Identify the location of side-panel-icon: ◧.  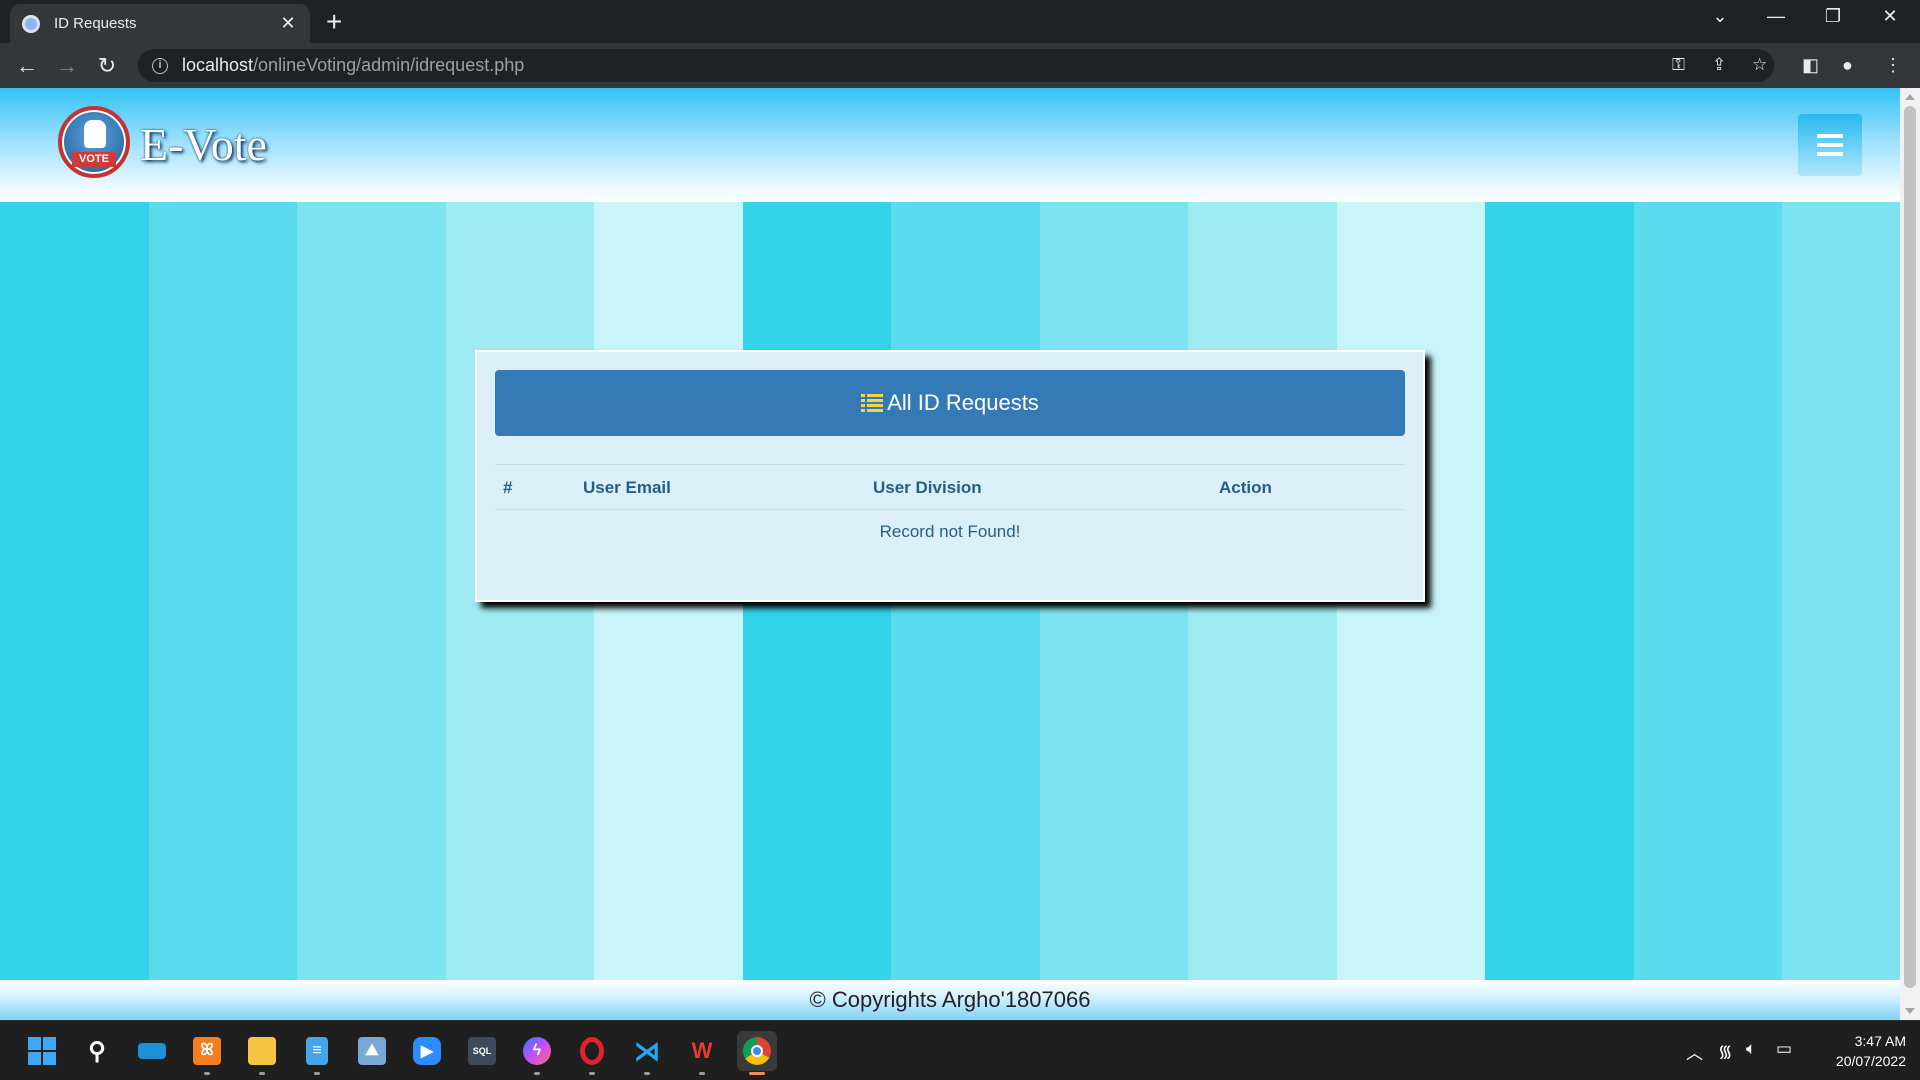
(1810, 65).